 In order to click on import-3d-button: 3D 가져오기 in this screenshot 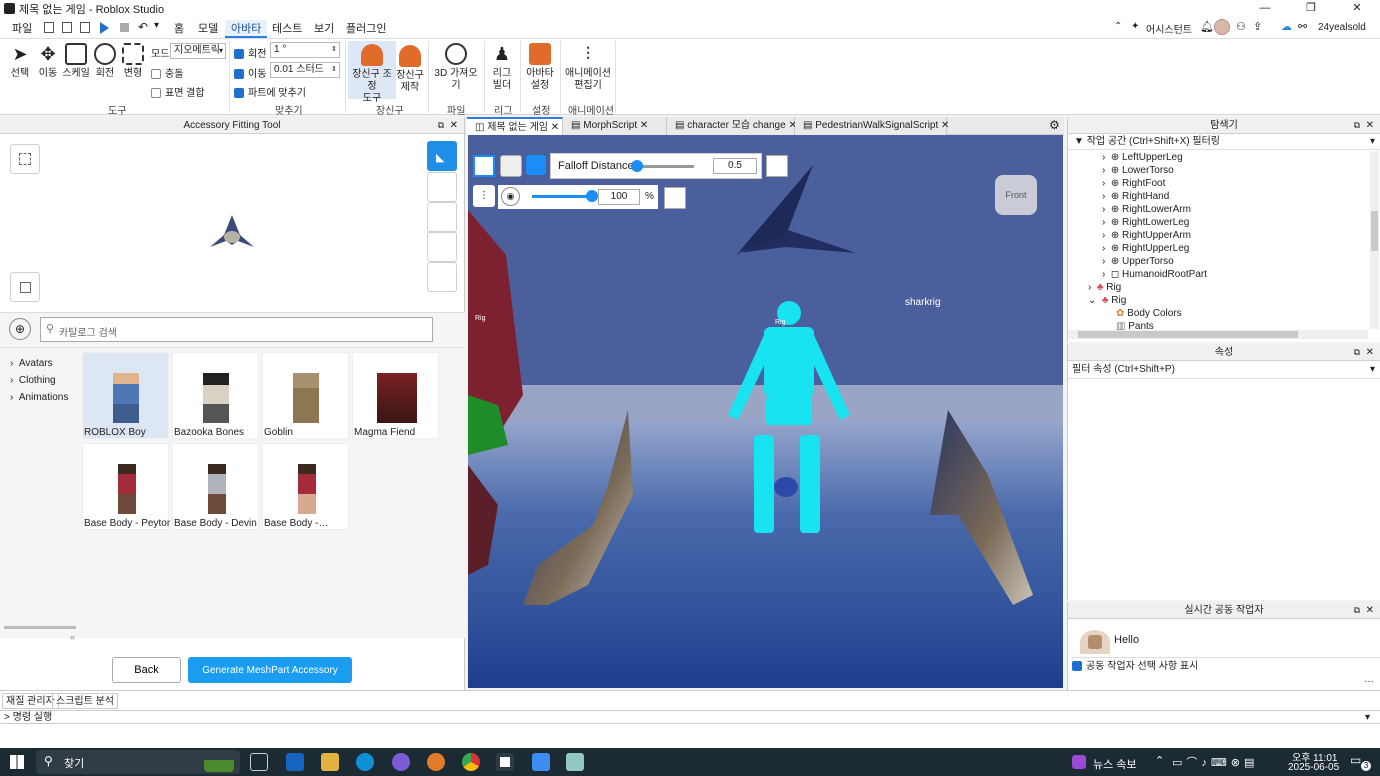, I will do `click(456, 67)`.